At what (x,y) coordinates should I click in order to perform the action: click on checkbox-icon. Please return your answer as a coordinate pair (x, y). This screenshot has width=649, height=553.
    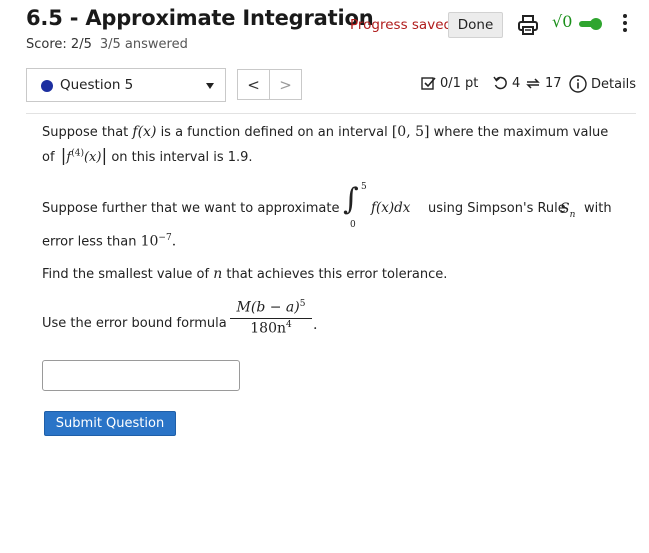
    Looking at the image, I should click on (428, 83).